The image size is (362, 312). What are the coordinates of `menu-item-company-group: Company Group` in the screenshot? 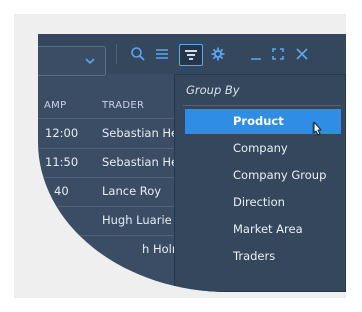 It's located at (263, 175).